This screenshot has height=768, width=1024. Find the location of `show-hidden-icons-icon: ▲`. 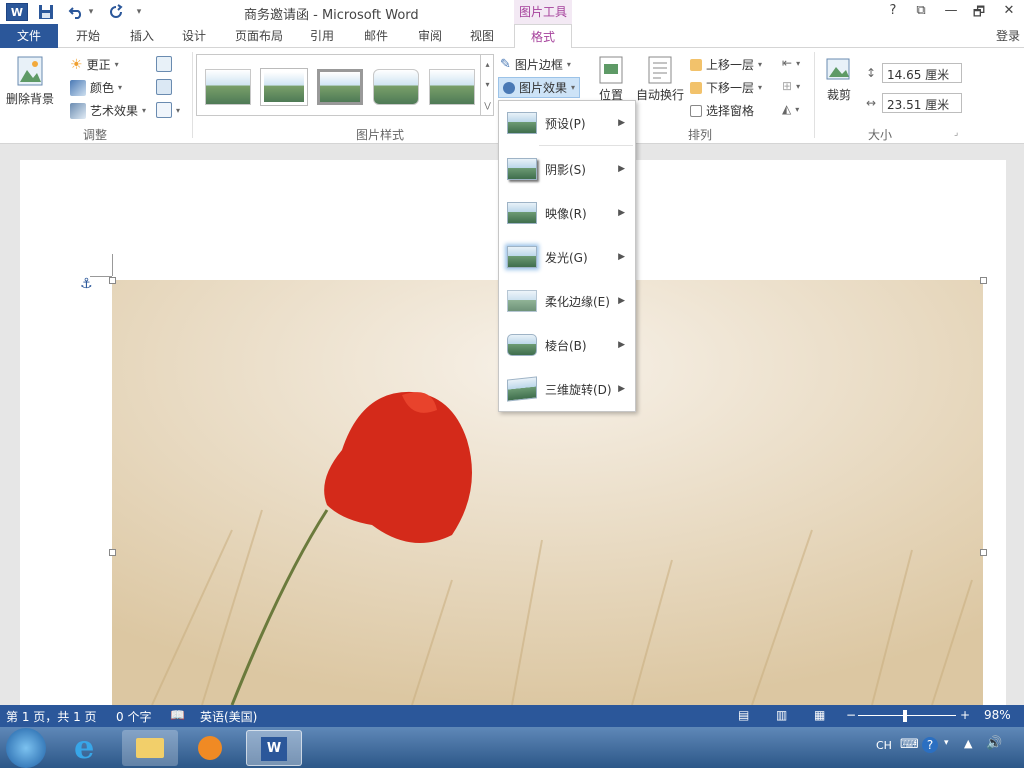

show-hidden-icons-icon: ▲ is located at coordinates (968, 743).